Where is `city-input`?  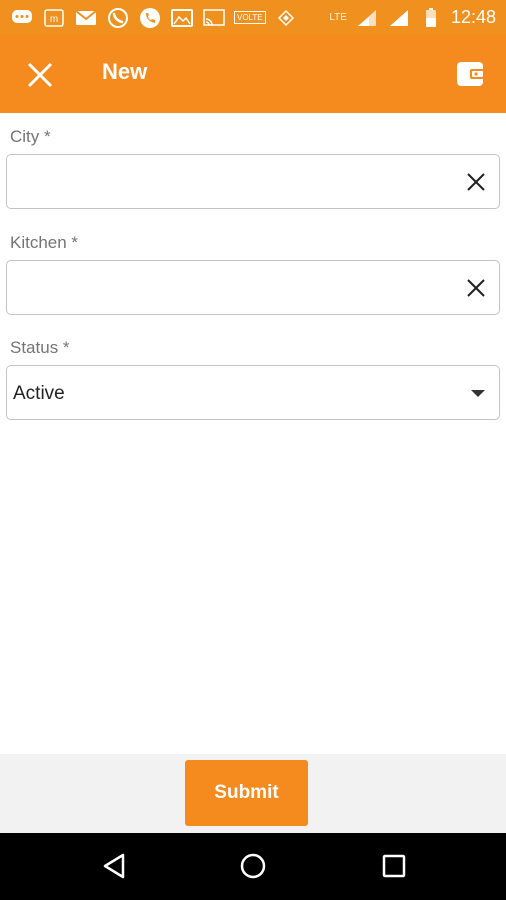 city-input is located at coordinates (253, 181).